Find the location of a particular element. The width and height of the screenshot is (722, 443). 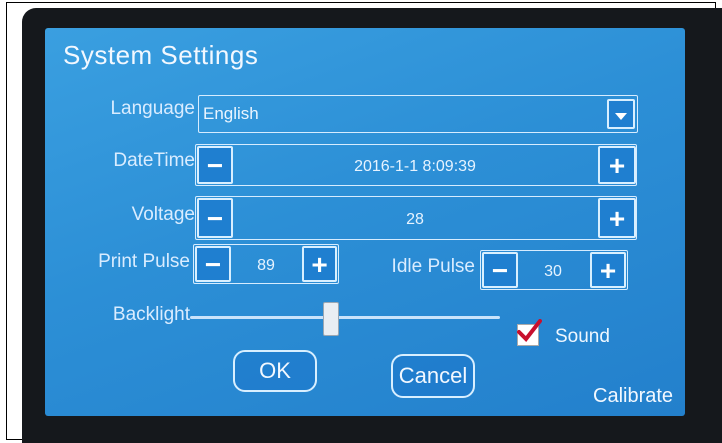

checkmark-icon is located at coordinates (529, 331).